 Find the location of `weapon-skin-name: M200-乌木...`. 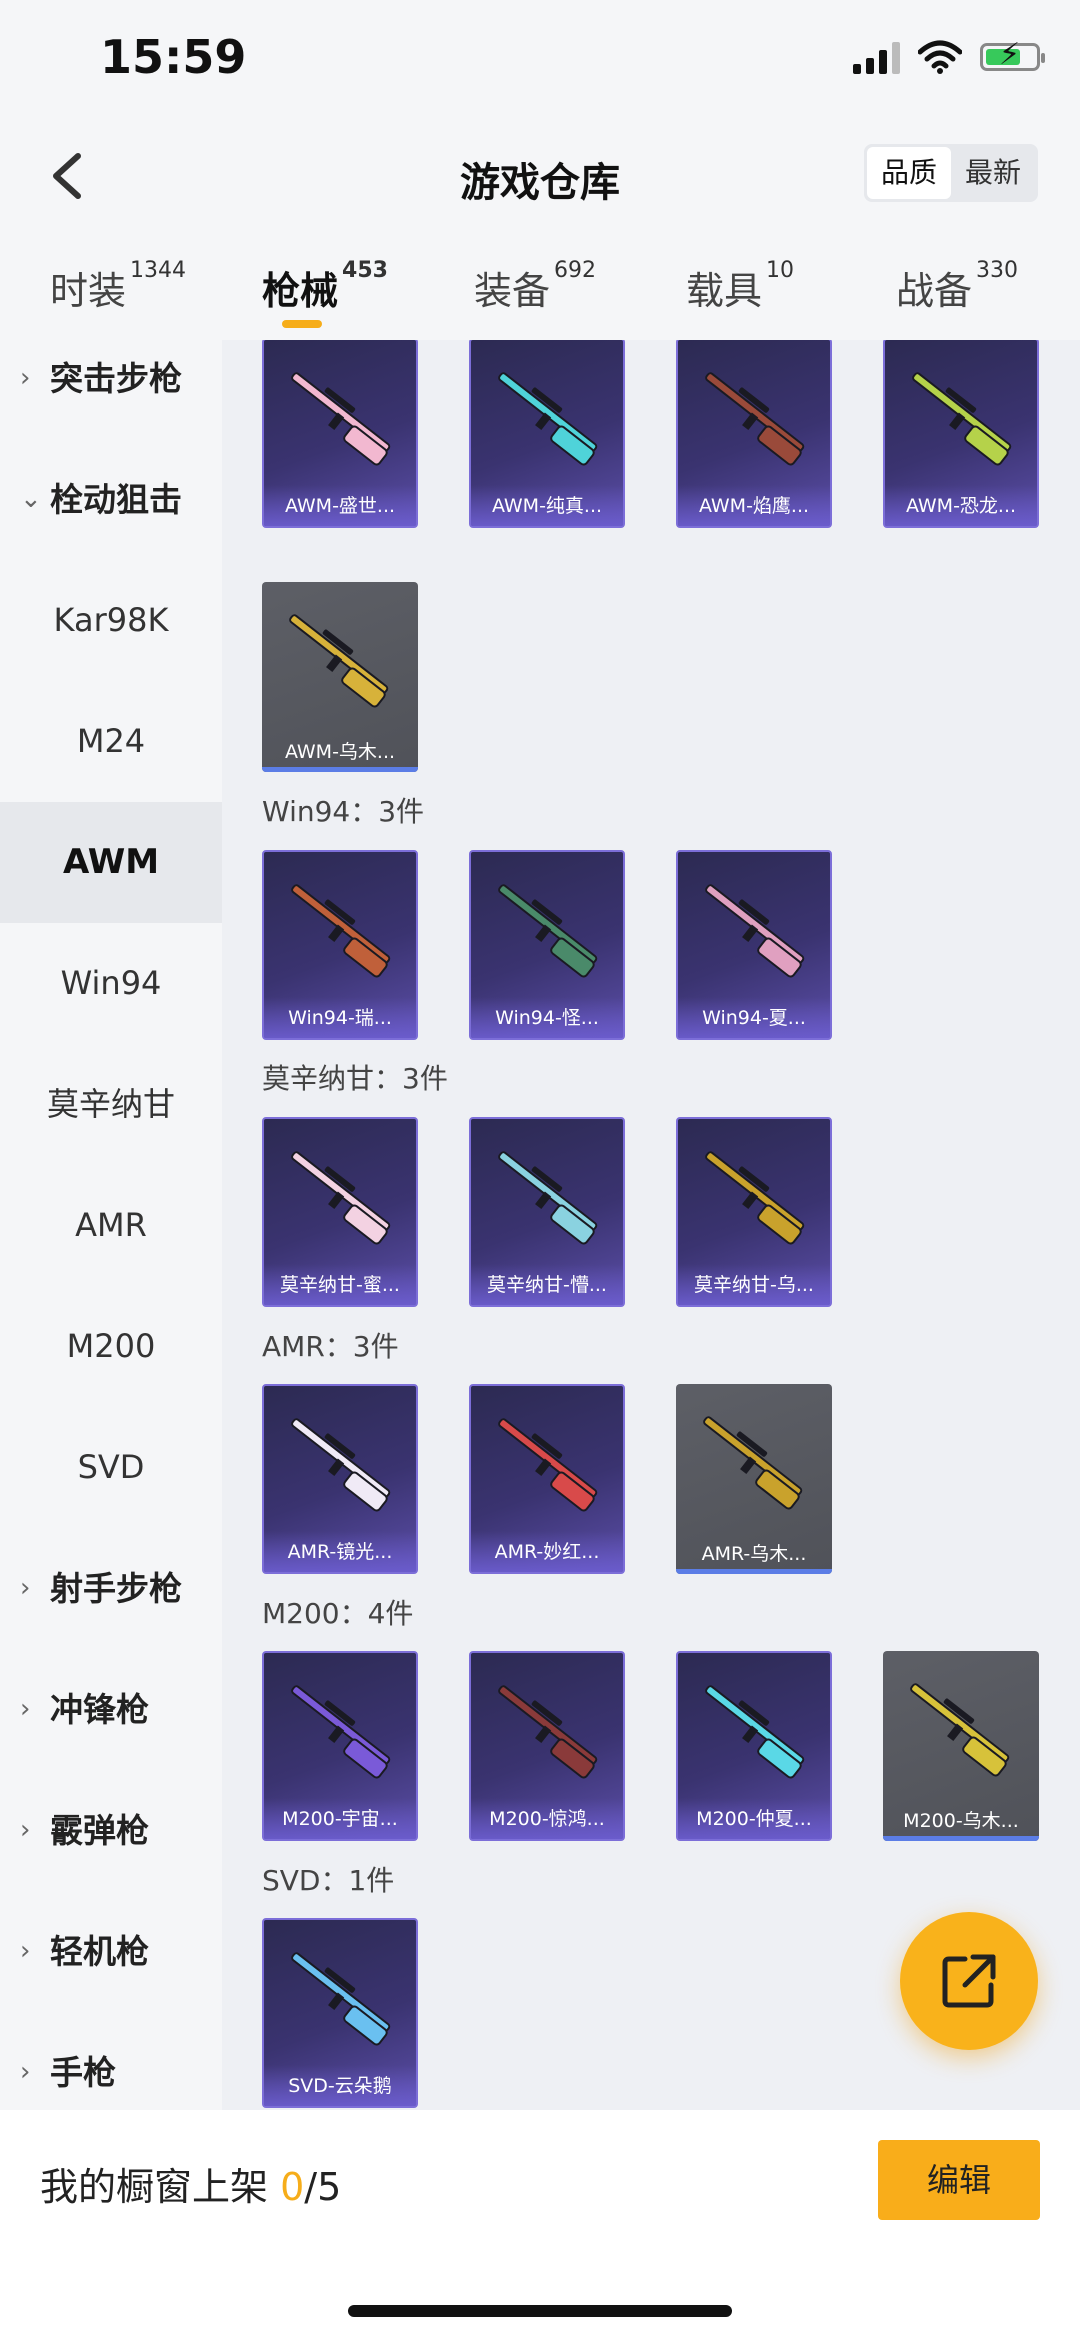

weapon-skin-name: M200-乌木... is located at coordinates (961, 1821).